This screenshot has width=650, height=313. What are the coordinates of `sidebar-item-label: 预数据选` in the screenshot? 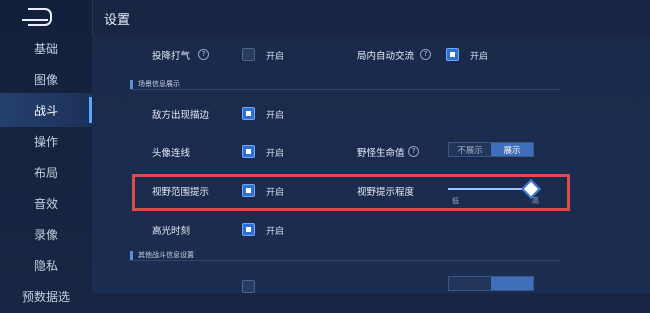 It's located at (45, 296).